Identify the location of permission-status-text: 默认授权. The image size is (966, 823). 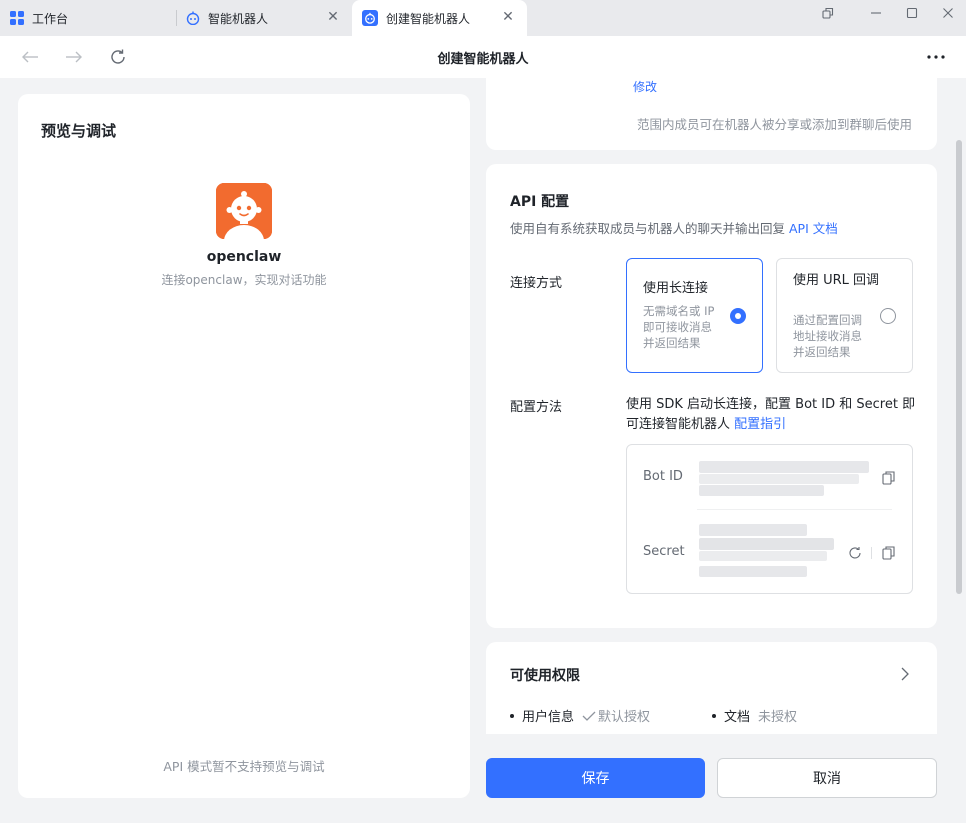
(624, 717).